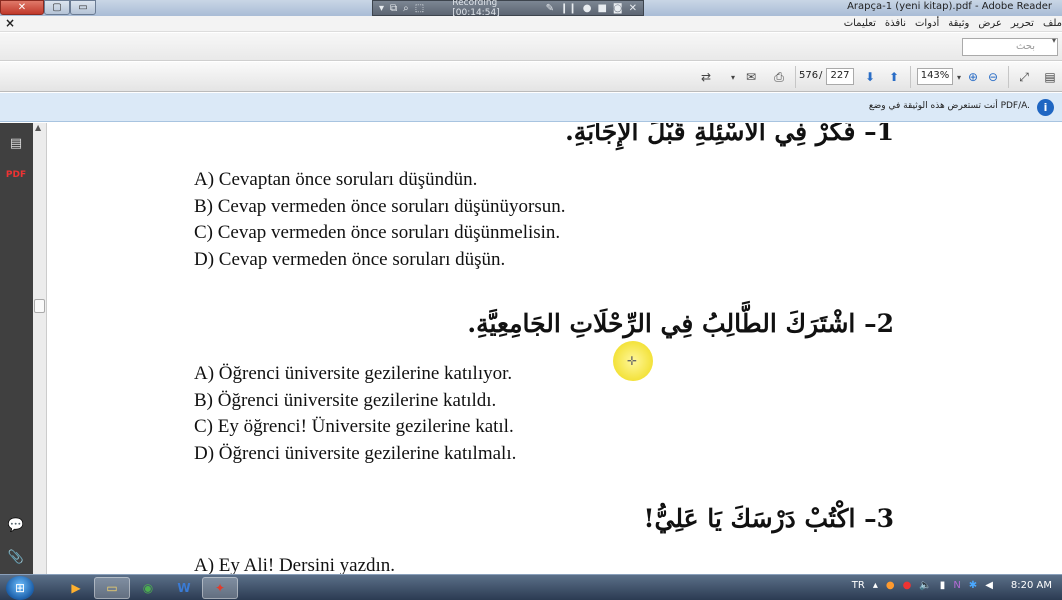 The image size is (1062, 600). I want to click on vertical-scrollbar: ▲, so click(40, 348).